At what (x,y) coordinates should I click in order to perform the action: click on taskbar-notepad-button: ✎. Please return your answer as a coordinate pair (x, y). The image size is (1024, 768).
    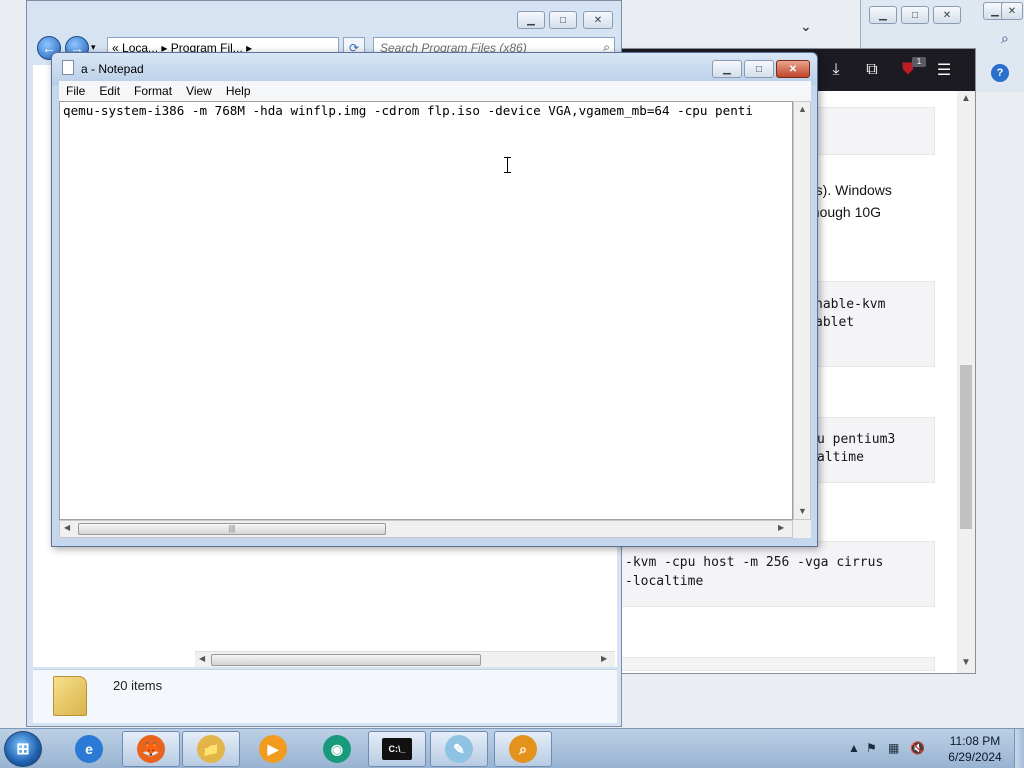
    Looking at the image, I should click on (459, 749).